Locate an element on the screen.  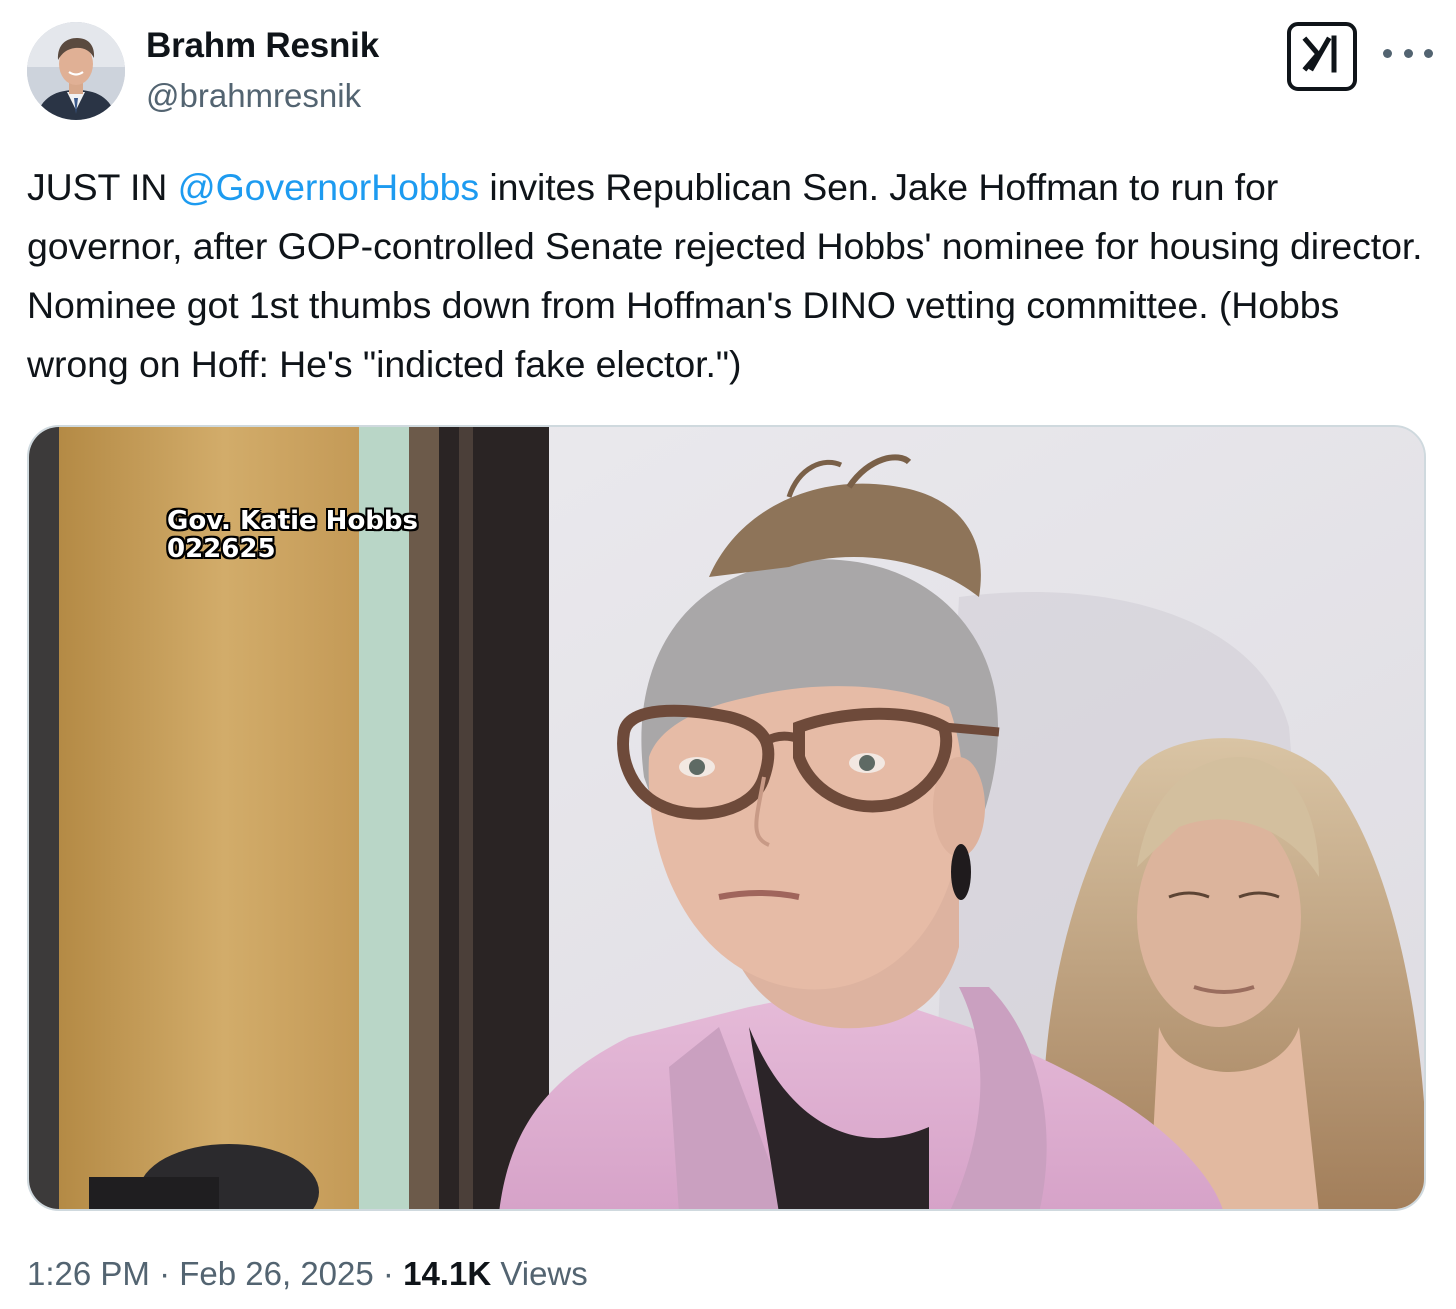
author-avatar is located at coordinates (76, 71).